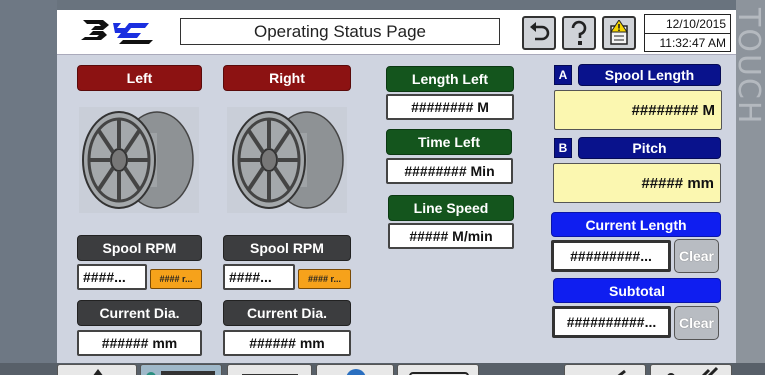  Describe the element at coordinates (287, 313) in the screenshot. I see `right-current-dia-label: Current Dia.` at that location.